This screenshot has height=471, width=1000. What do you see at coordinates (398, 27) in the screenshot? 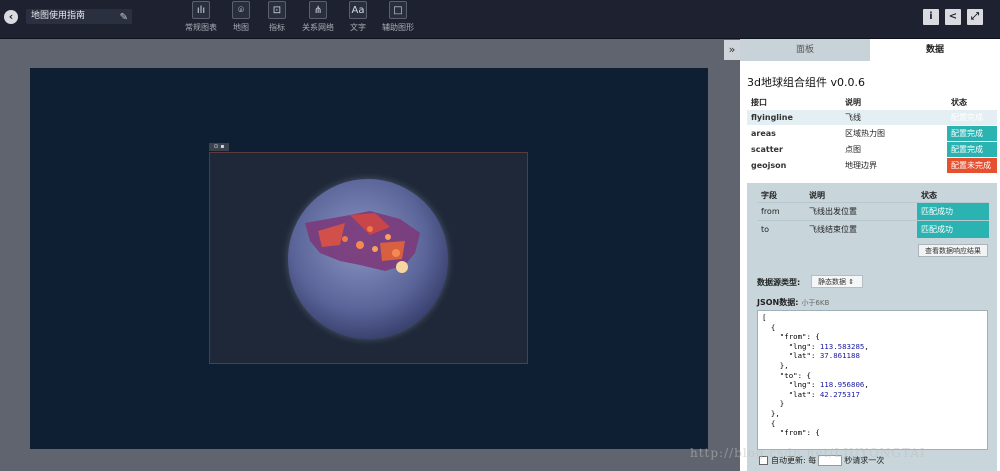
I see `tool-shape-label: 辅助图形` at bounding box center [398, 27].